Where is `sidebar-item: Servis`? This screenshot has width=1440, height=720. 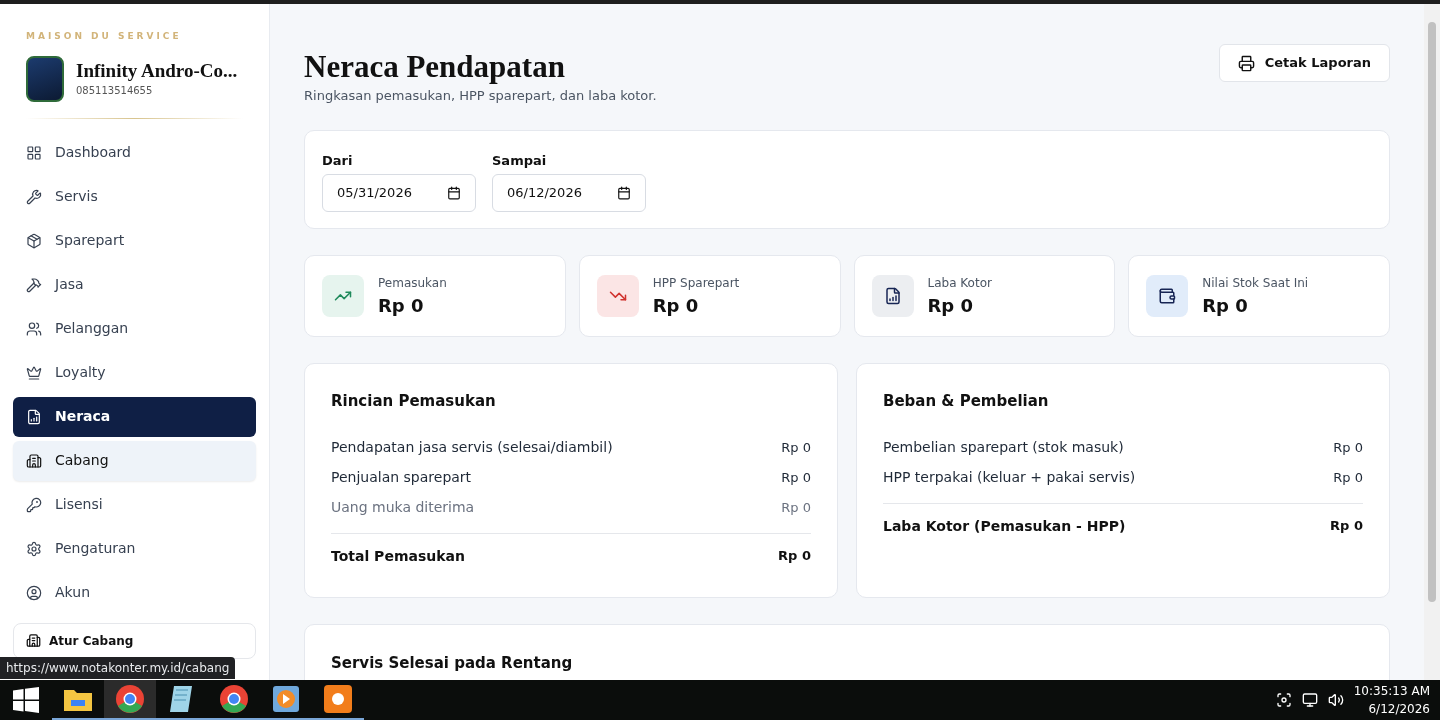 sidebar-item: Servis is located at coordinates (134, 196).